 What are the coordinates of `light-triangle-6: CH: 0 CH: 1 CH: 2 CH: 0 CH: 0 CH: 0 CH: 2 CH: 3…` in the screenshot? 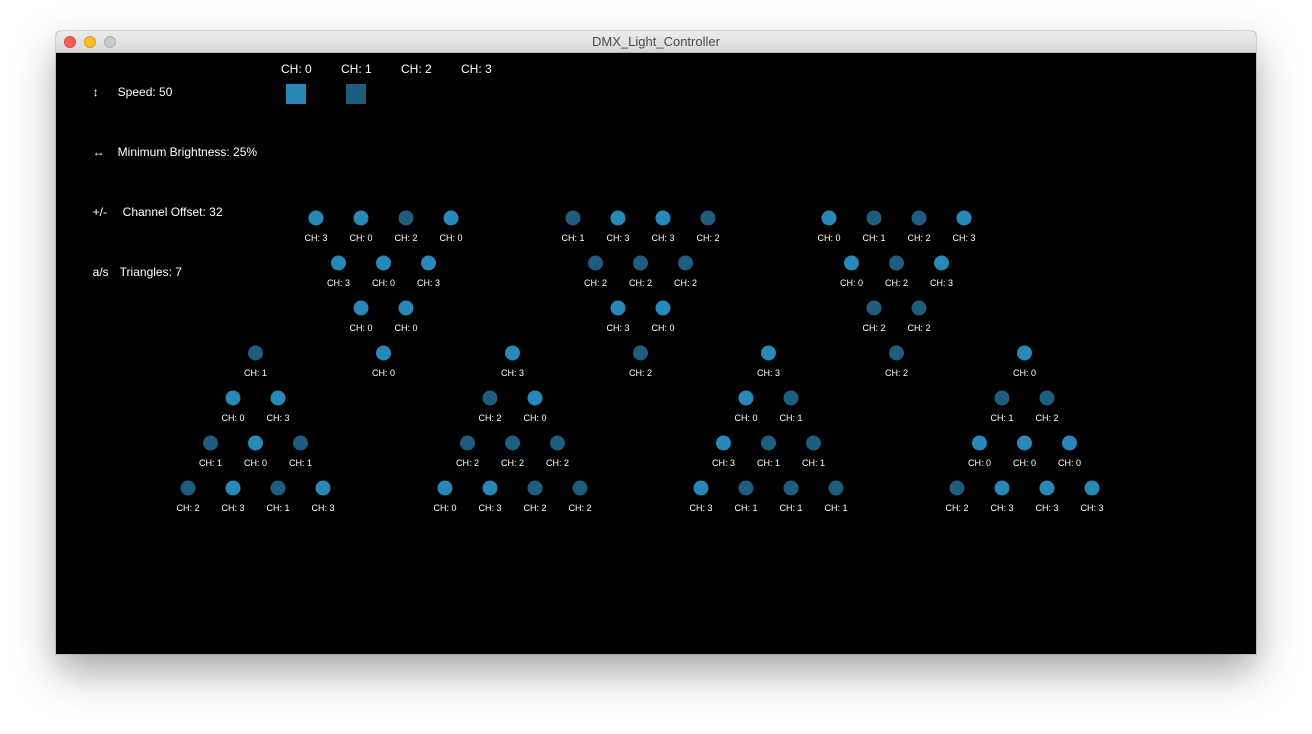 It's located at (1024, 429).